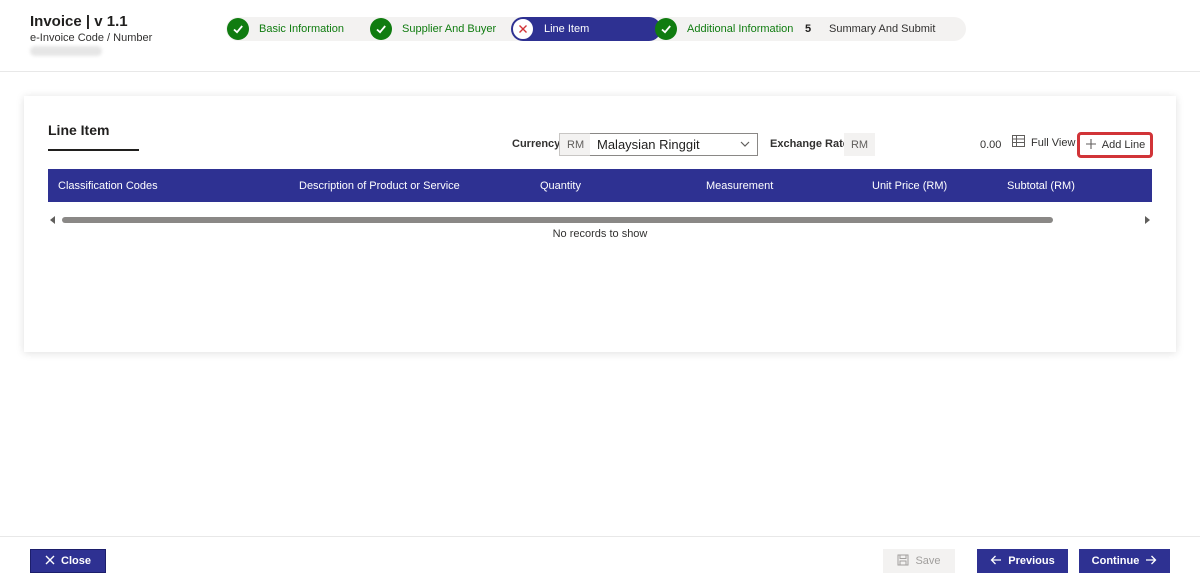 Image resolution: width=1200 pixels, height=584 pixels. I want to click on arrow-right-icon, so click(1151, 561).